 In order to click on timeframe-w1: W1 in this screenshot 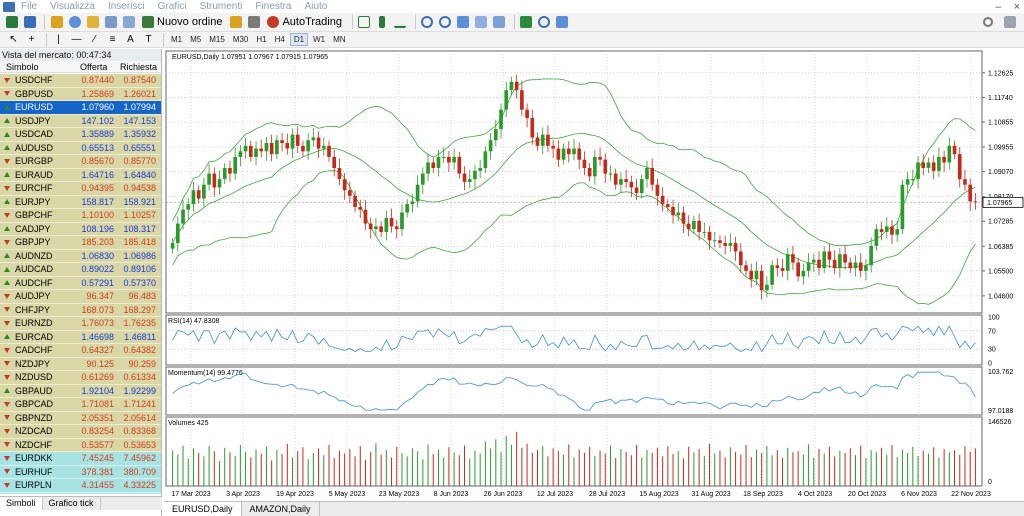, I will do `click(319, 39)`.